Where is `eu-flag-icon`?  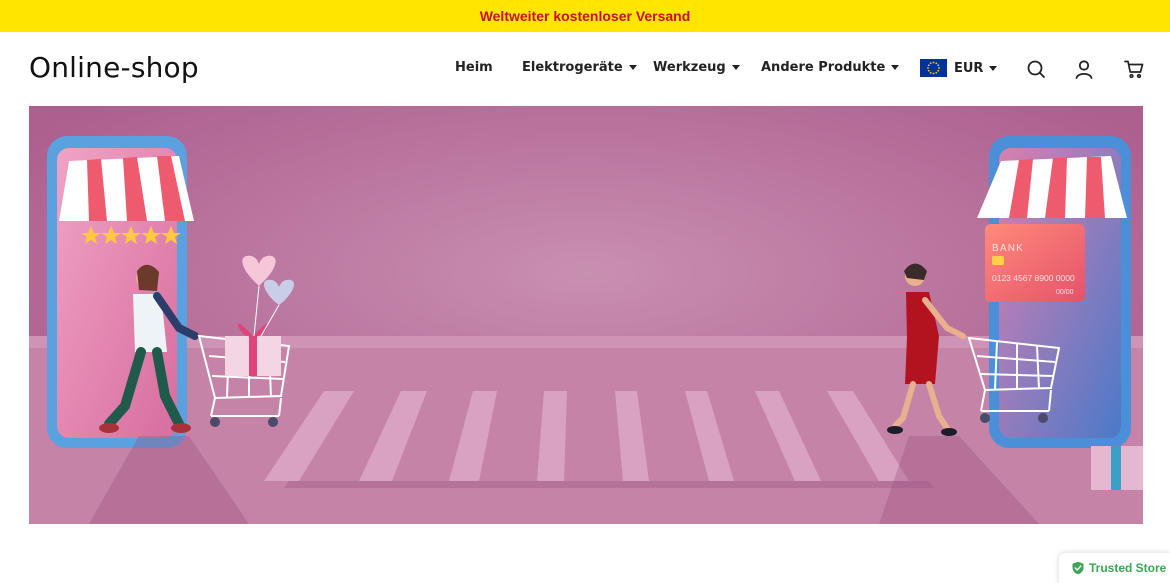
eu-flag-icon is located at coordinates (933, 68).